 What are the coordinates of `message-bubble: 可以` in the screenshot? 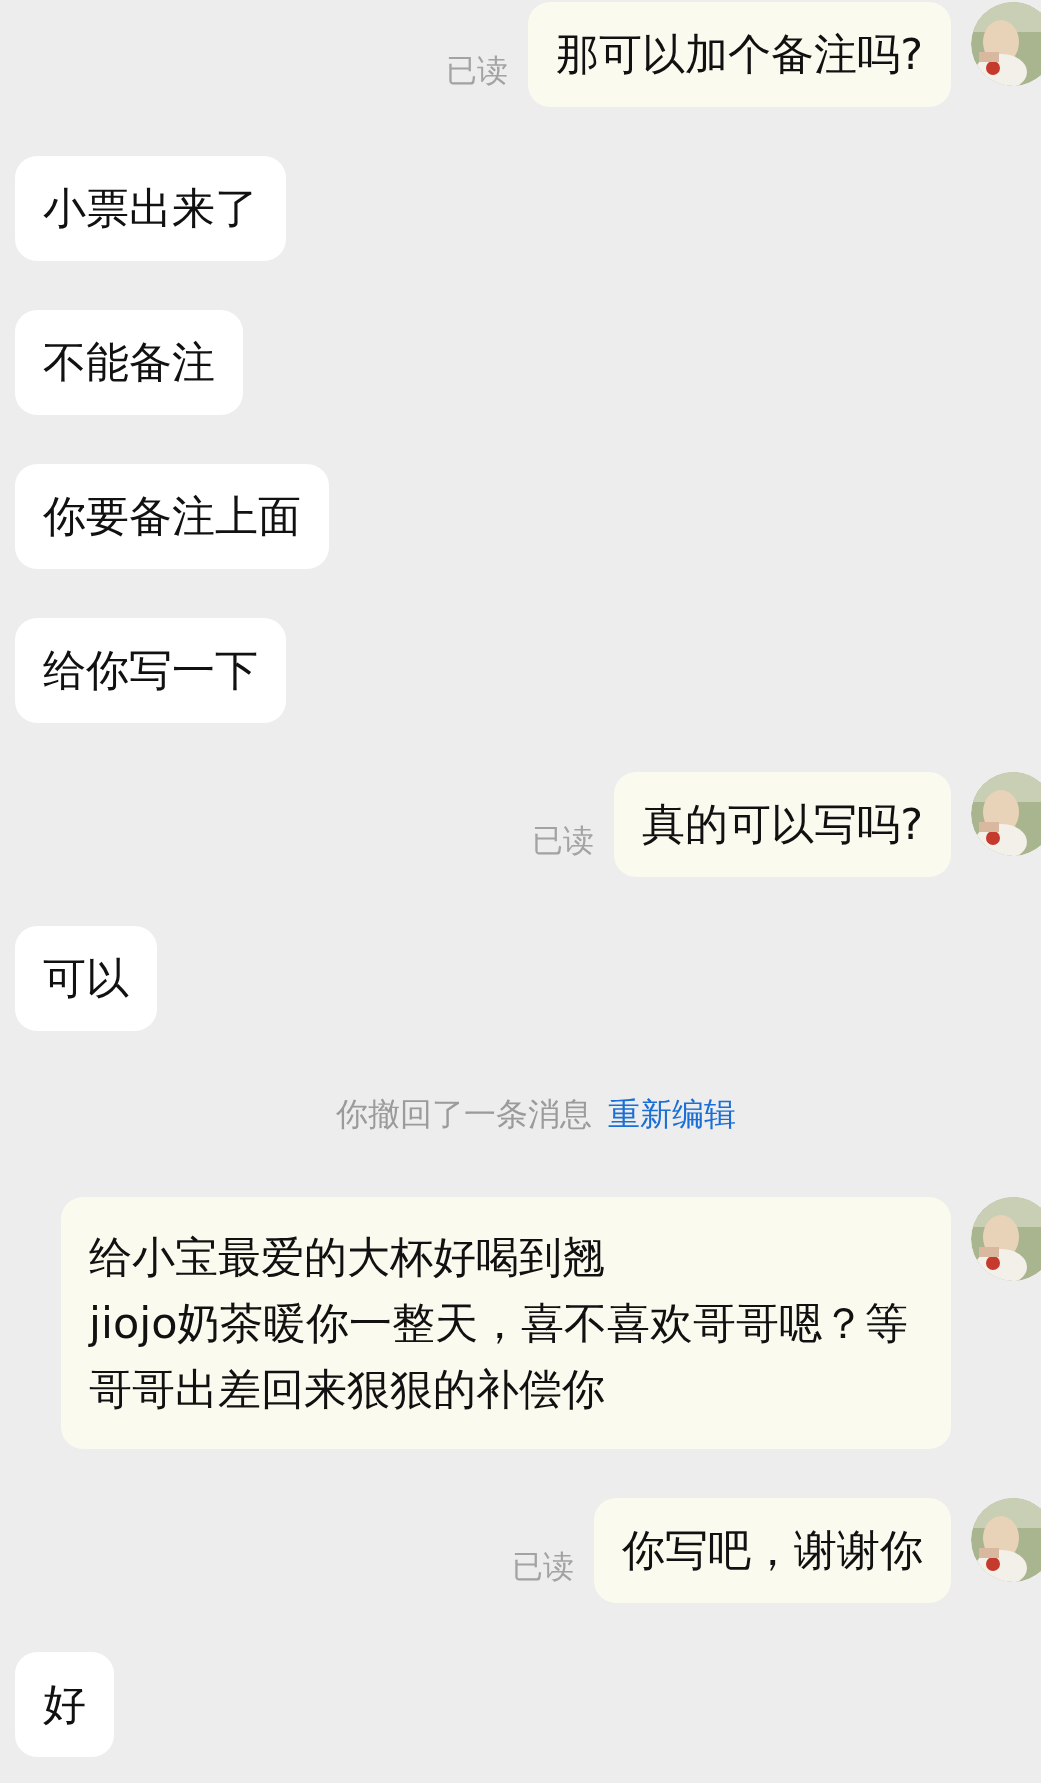 It's located at (86, 978).